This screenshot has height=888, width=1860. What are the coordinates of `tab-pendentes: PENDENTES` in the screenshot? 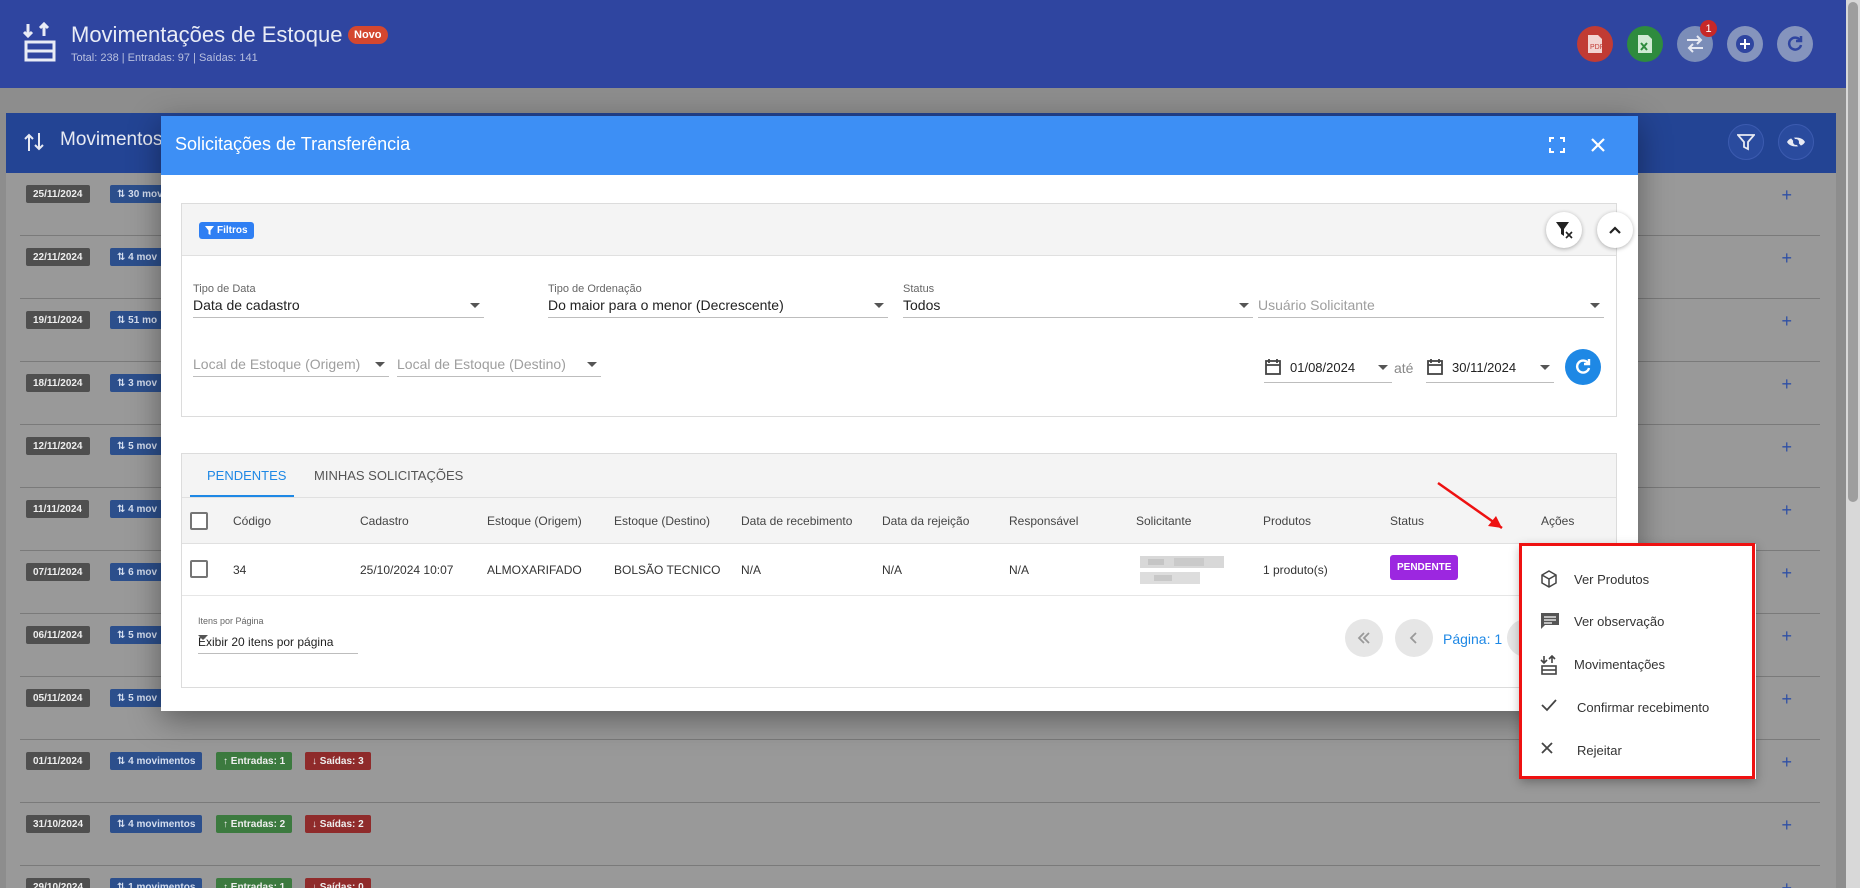 It's located at (246, 475).